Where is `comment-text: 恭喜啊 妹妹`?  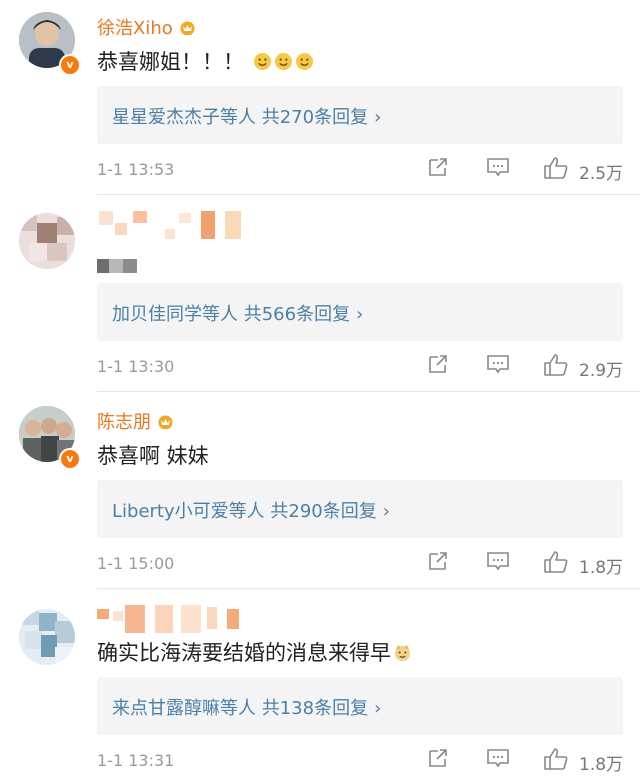
comment-text: 恭喜啊 妹妹 is located at coordinates (153, 456).